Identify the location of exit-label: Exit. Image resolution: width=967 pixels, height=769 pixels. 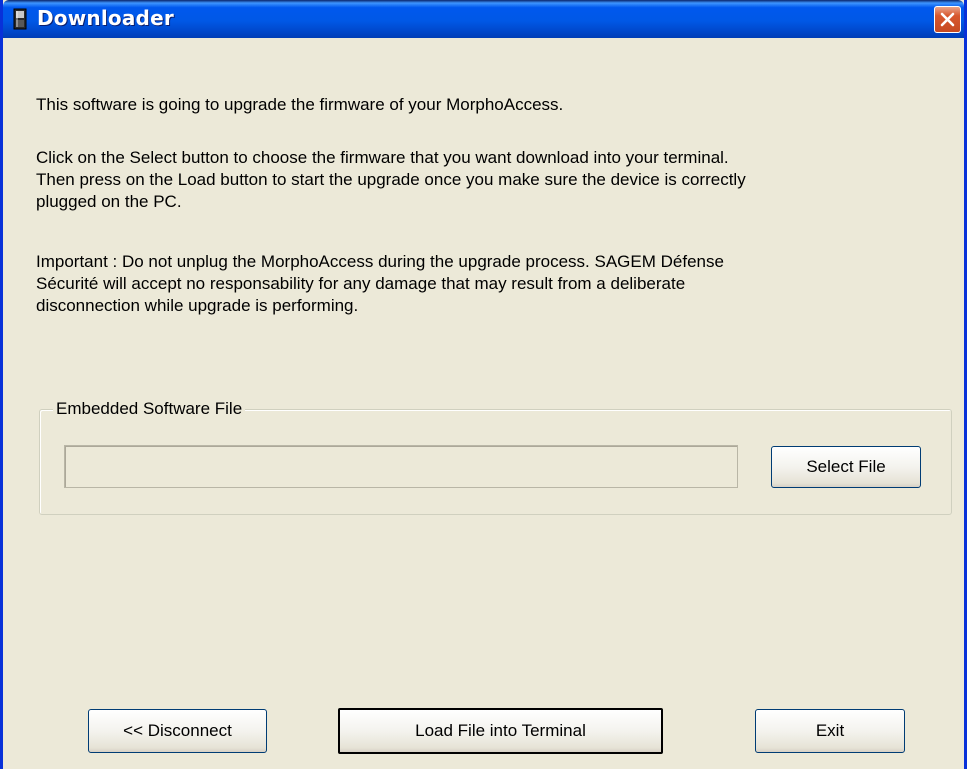
(830, 730).